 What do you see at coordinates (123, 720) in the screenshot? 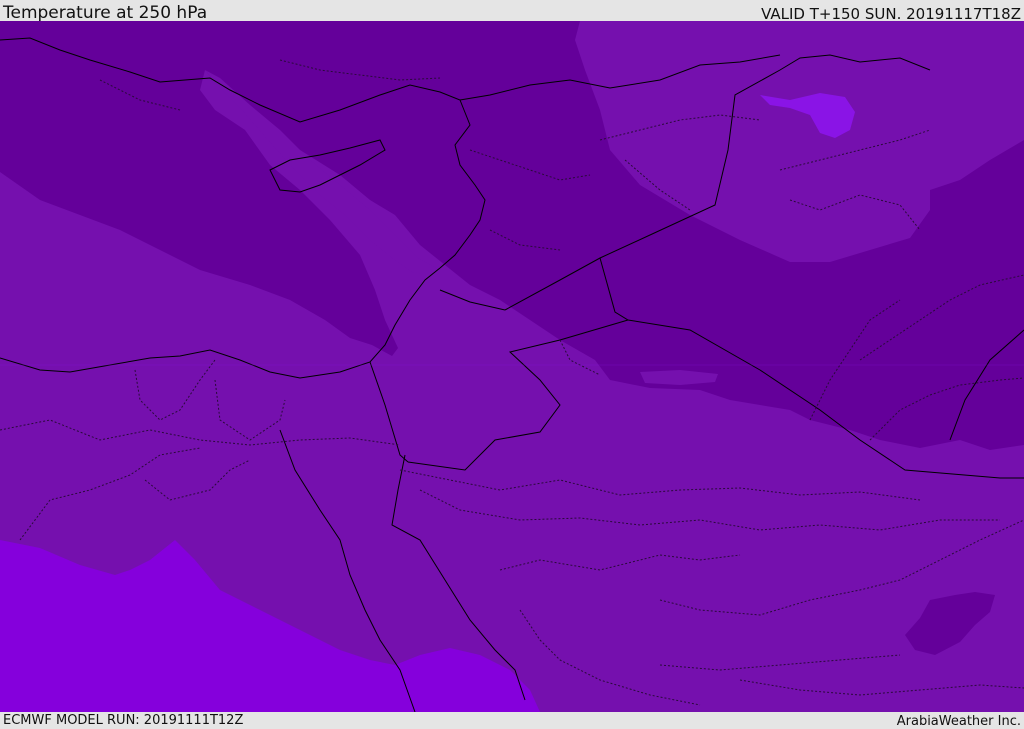
I see `model-run: ECMWF MODEL RUN: 20191111T12Z` at bounding box center [123, 720].